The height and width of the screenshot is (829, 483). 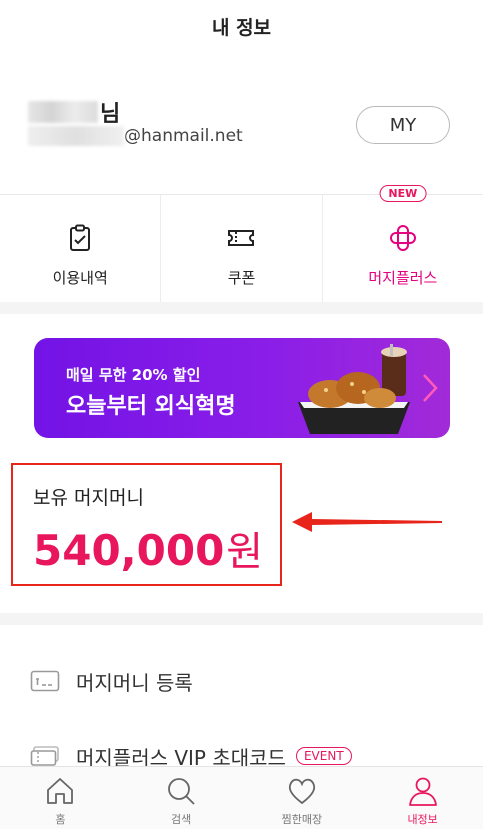 I want to click on promo-banner: 매일 무한 20% 할인 오늘부터 외식혁명, so click(x=242, y=388).